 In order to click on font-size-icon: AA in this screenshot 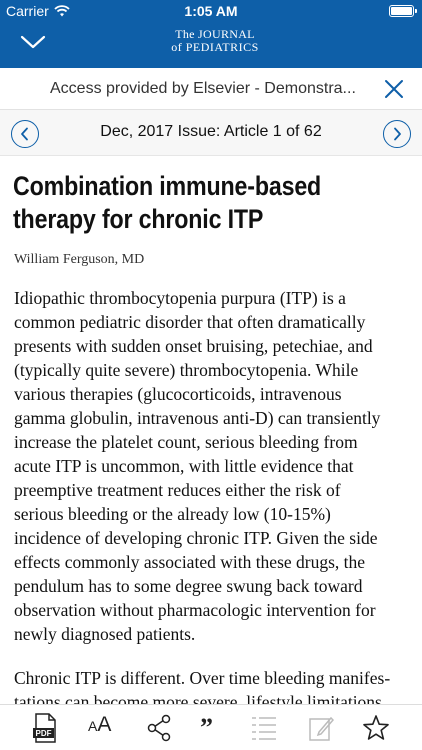, I will do `click(103, 728)`.